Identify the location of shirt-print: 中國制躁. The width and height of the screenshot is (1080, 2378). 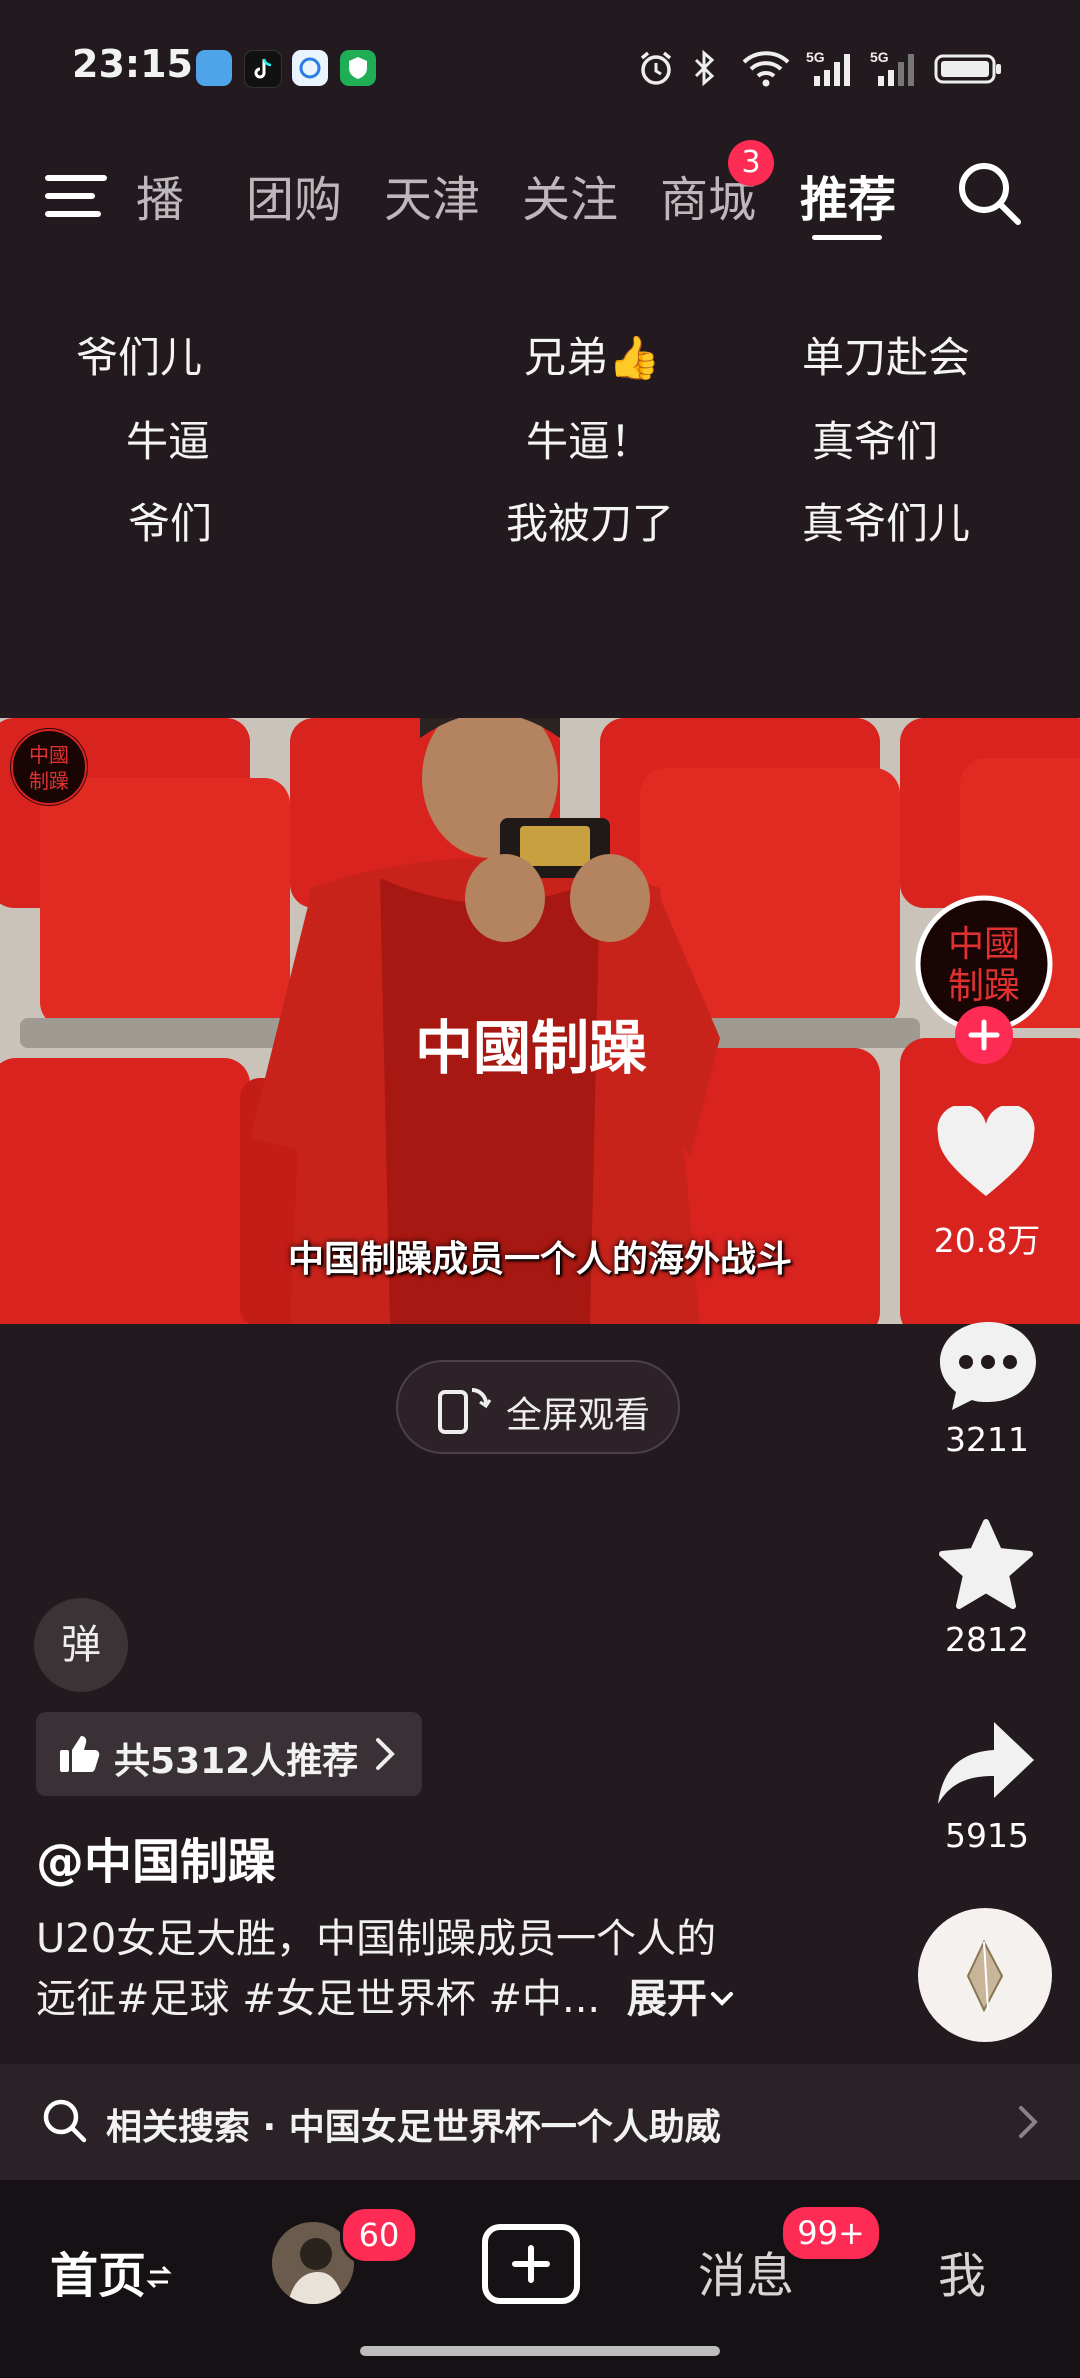
(531, 1048).